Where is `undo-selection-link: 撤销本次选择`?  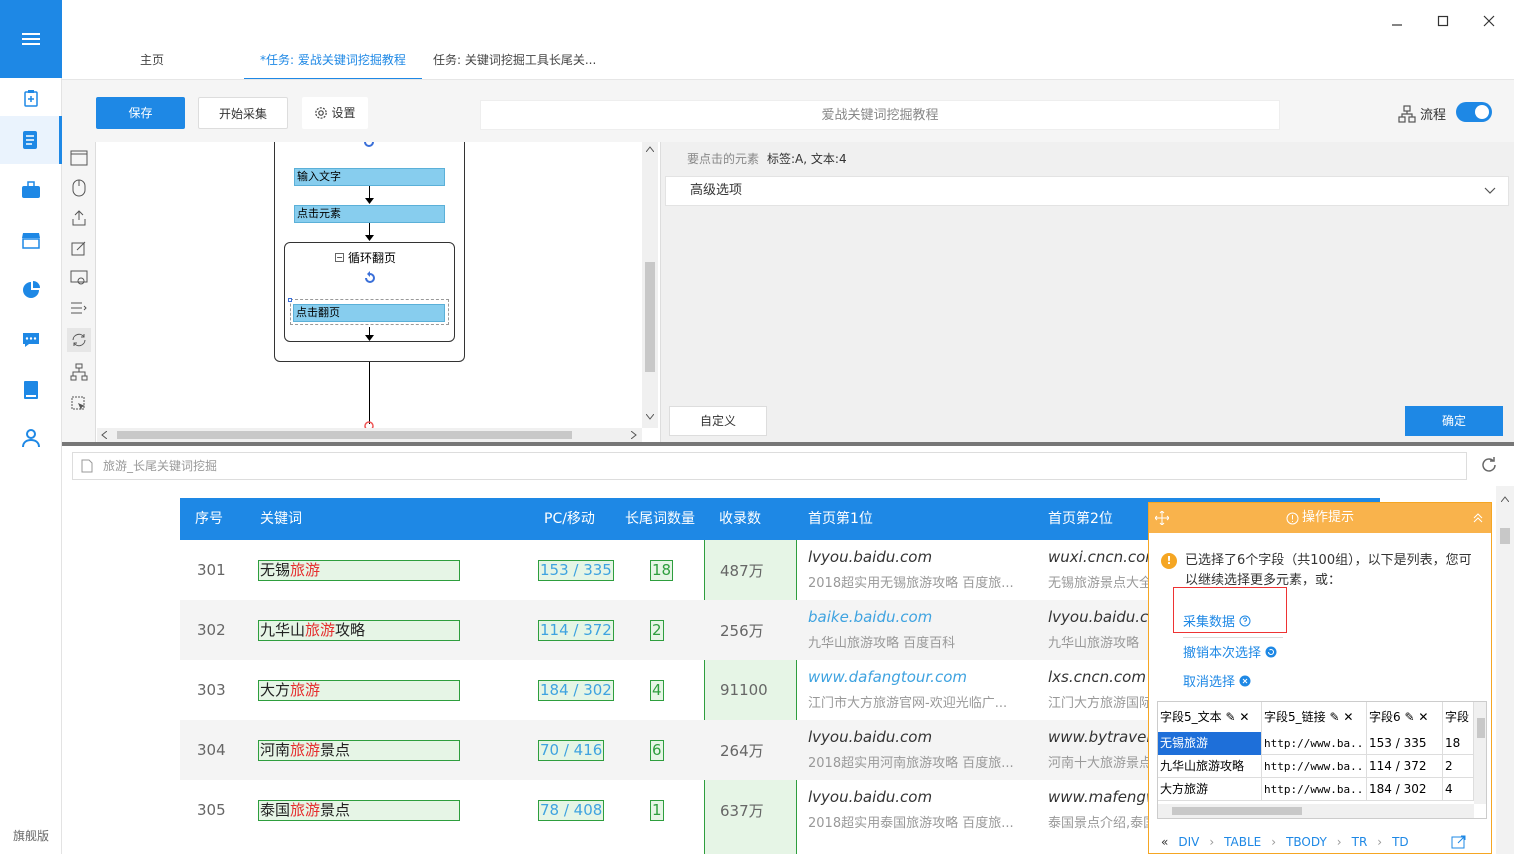
undo-selection-link: 撤销本次选择 is located at coordinates (1230, 651).